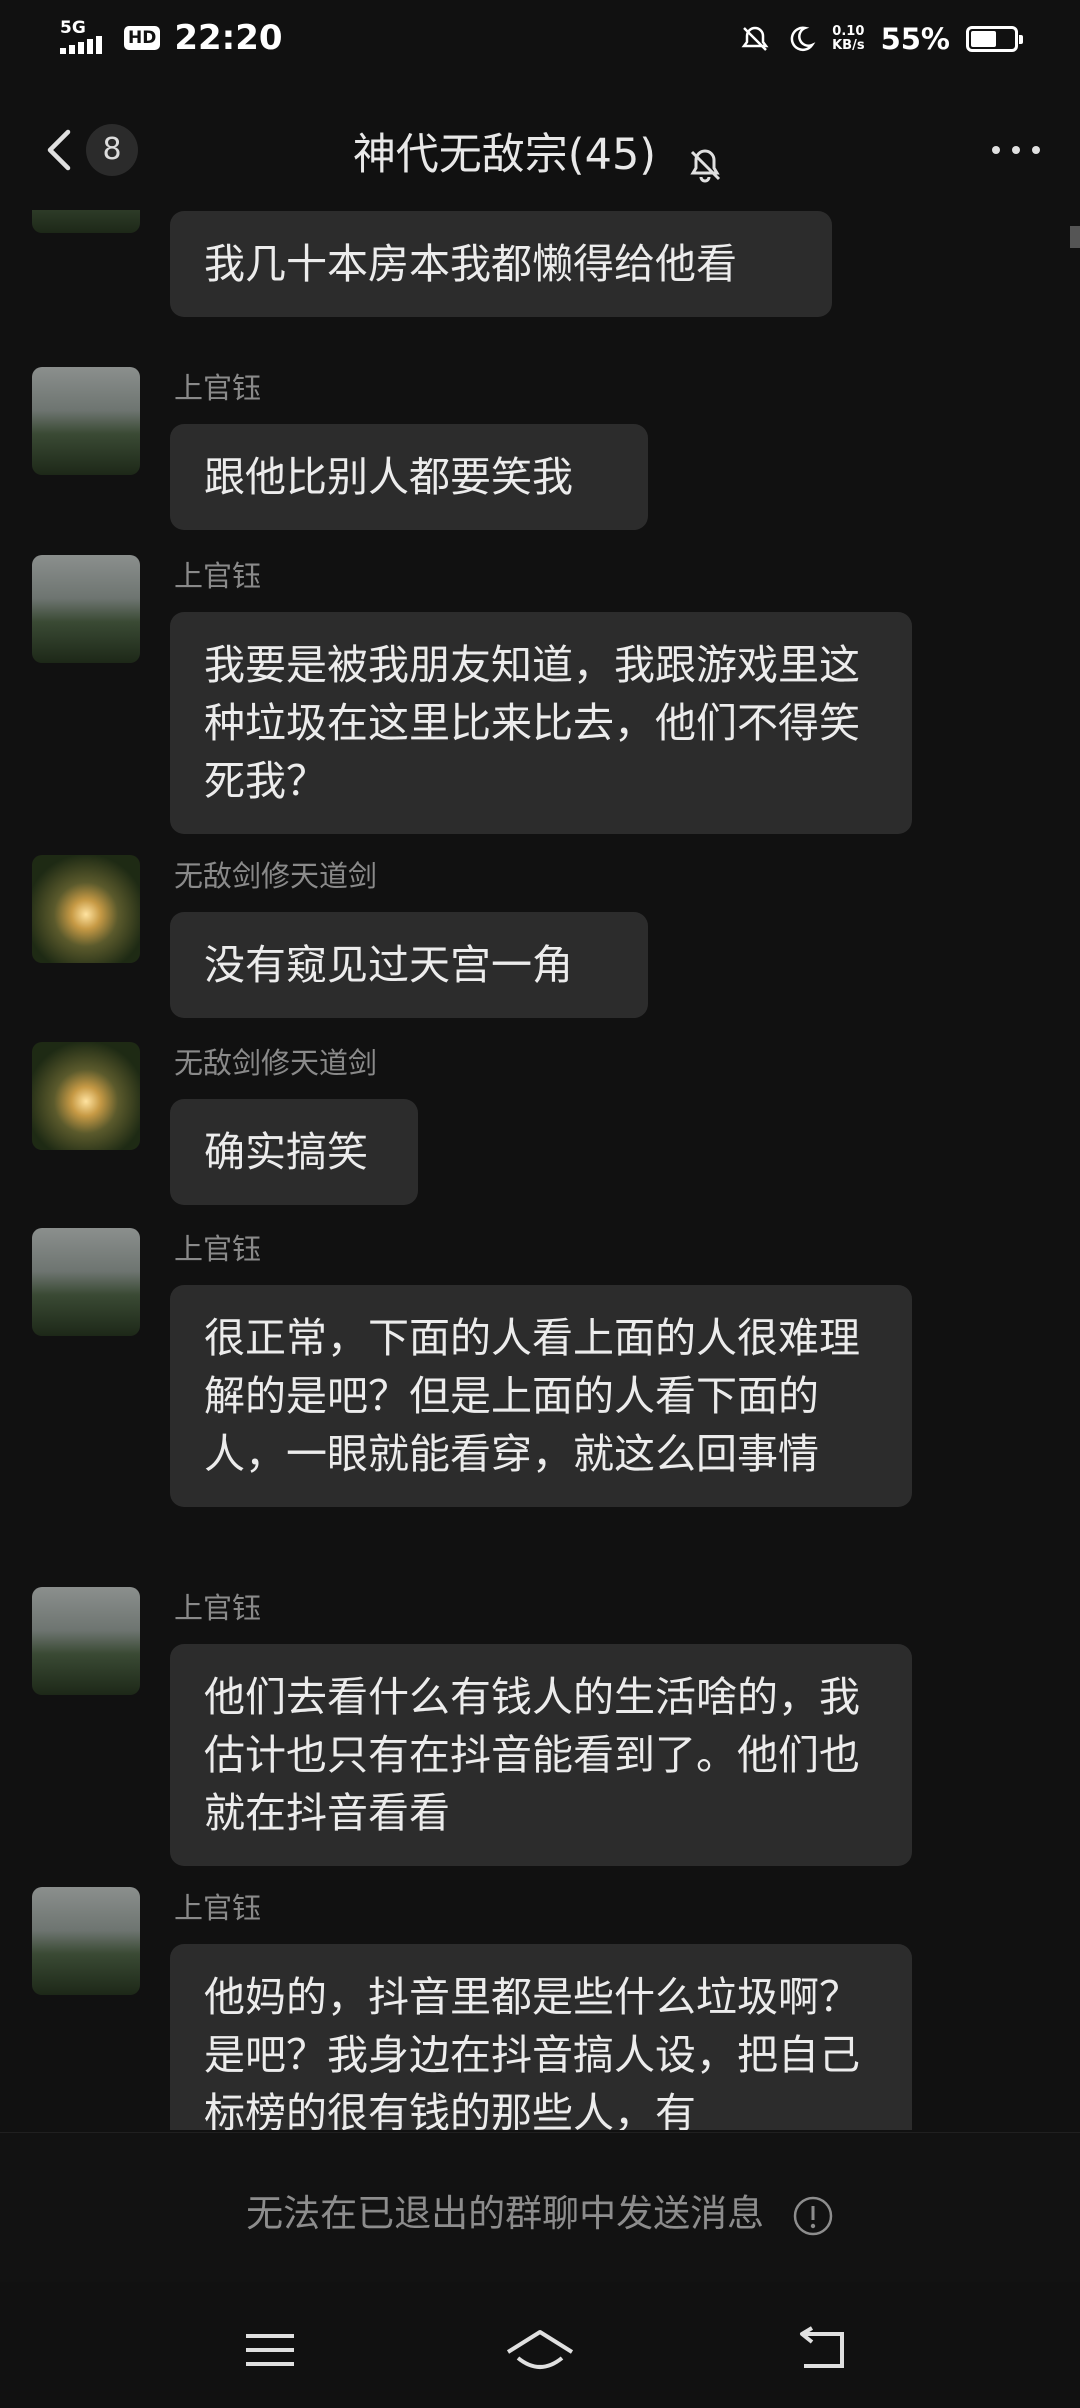 The width and height of the screenshot is (1080, 2408). I want to click on battery-percent: 55%, so click(915, 39).